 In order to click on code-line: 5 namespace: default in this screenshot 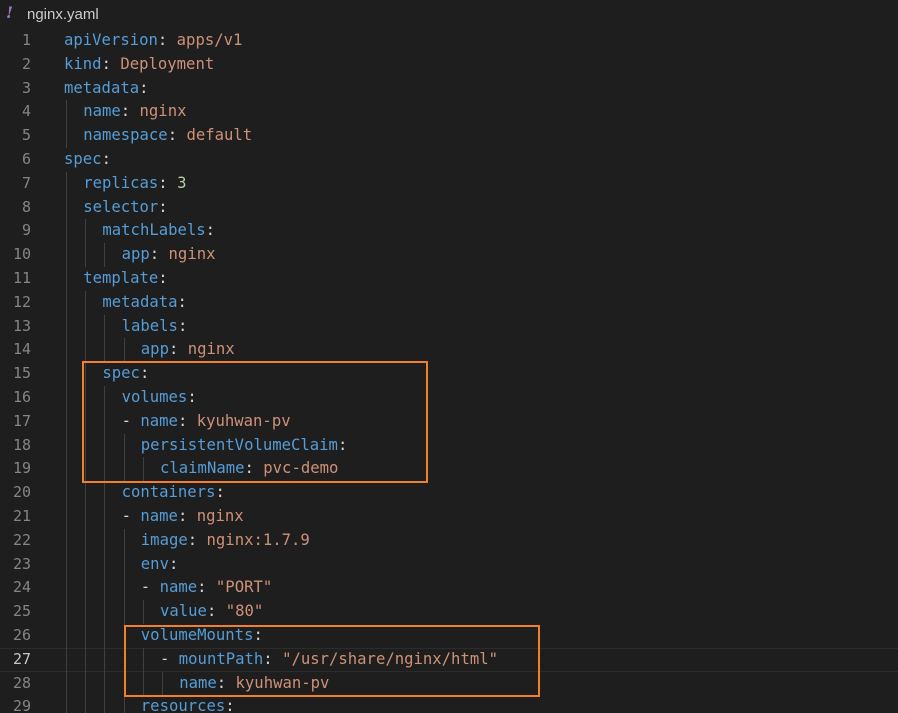, I will do `click(449, 136)`.